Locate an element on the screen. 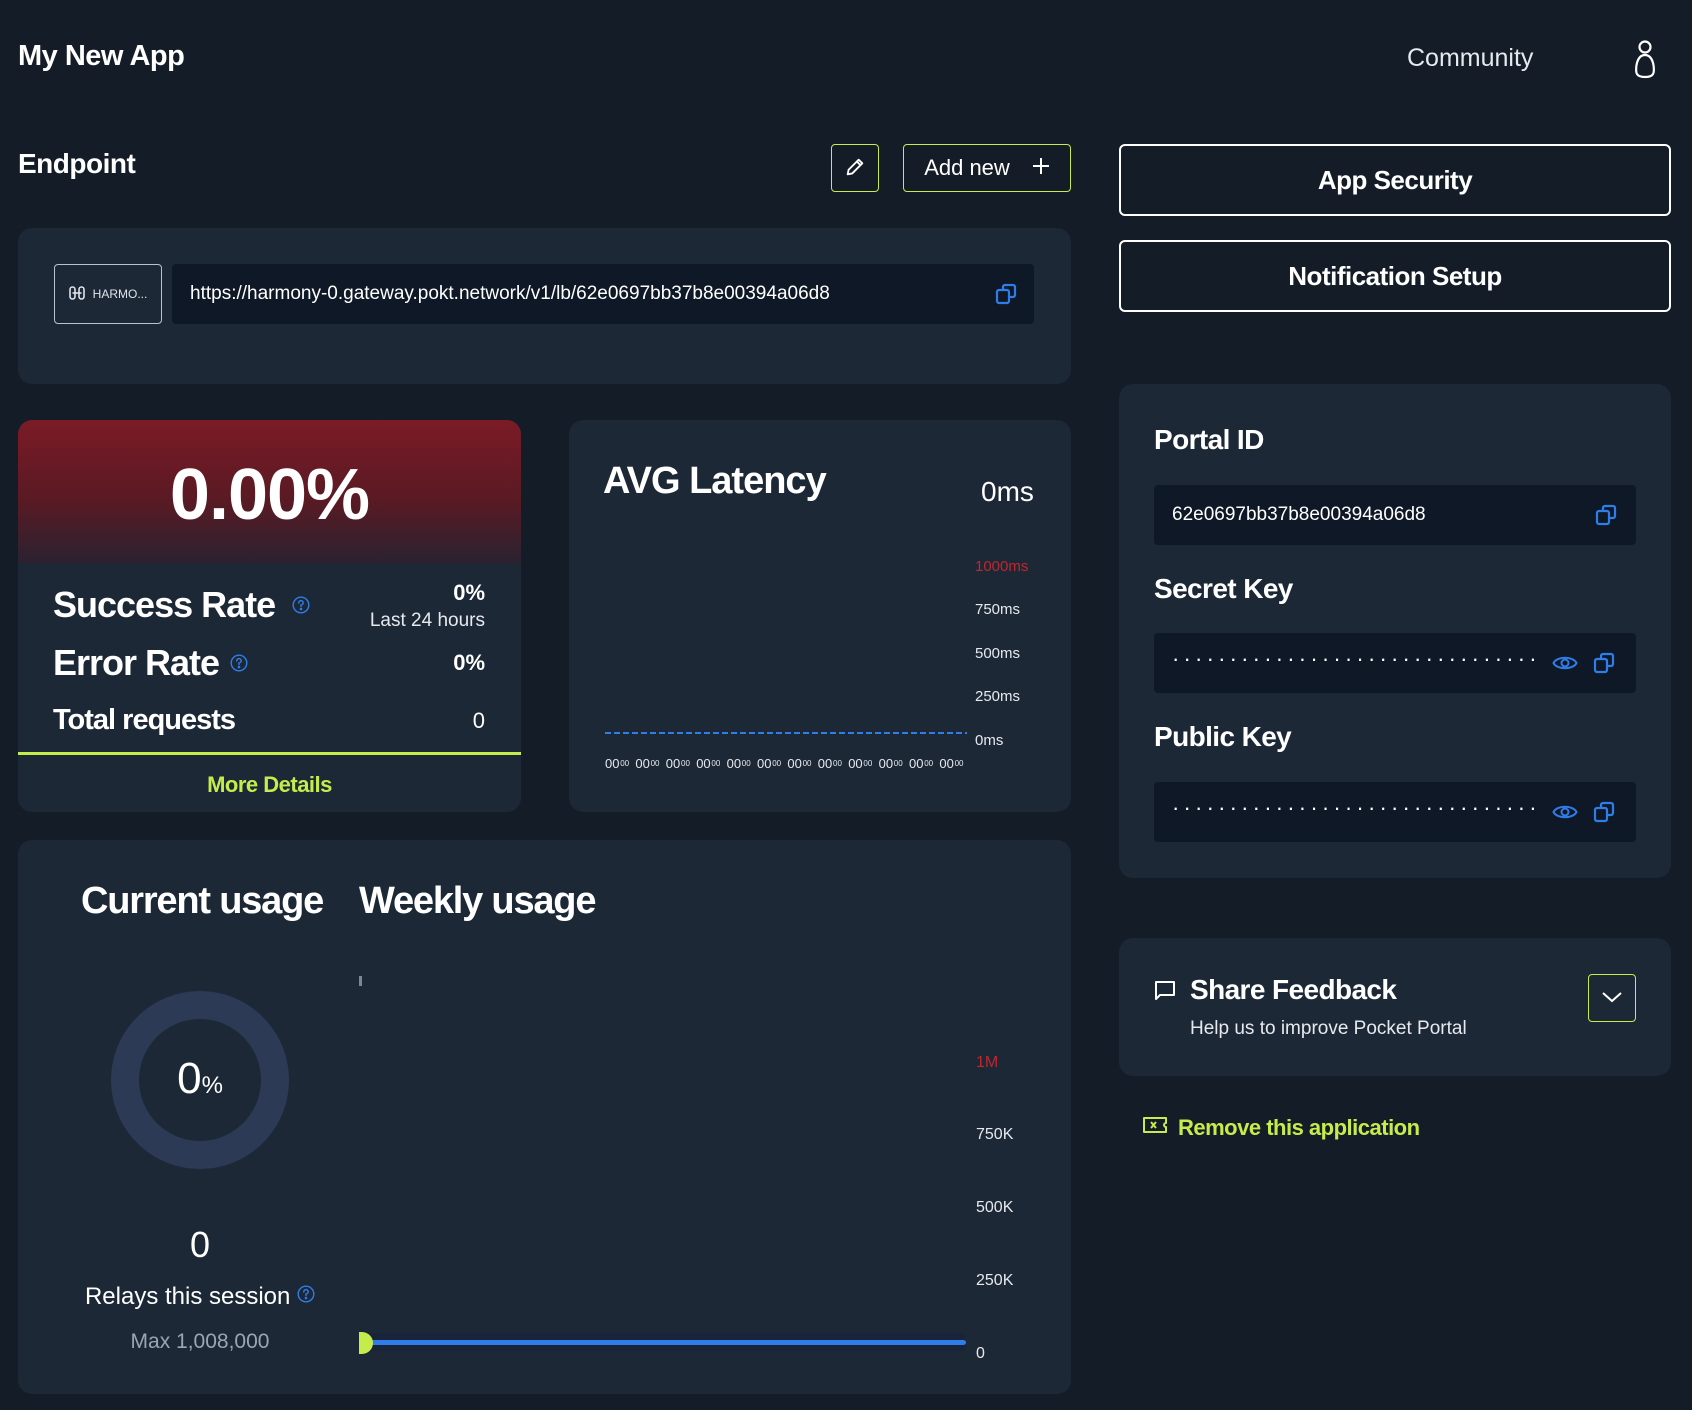 This screenshot has height=1410, width=1692. add-new-button: Add new is located at coordinates (987, 168).